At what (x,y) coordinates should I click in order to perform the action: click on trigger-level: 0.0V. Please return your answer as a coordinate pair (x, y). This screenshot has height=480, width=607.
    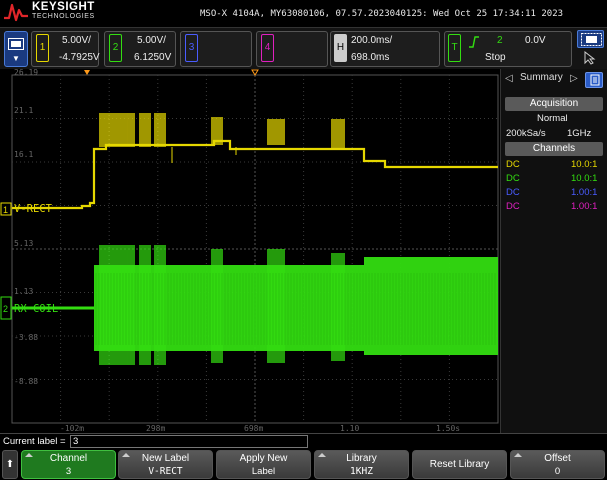
    Looking at the image, I should click on (535, 40).